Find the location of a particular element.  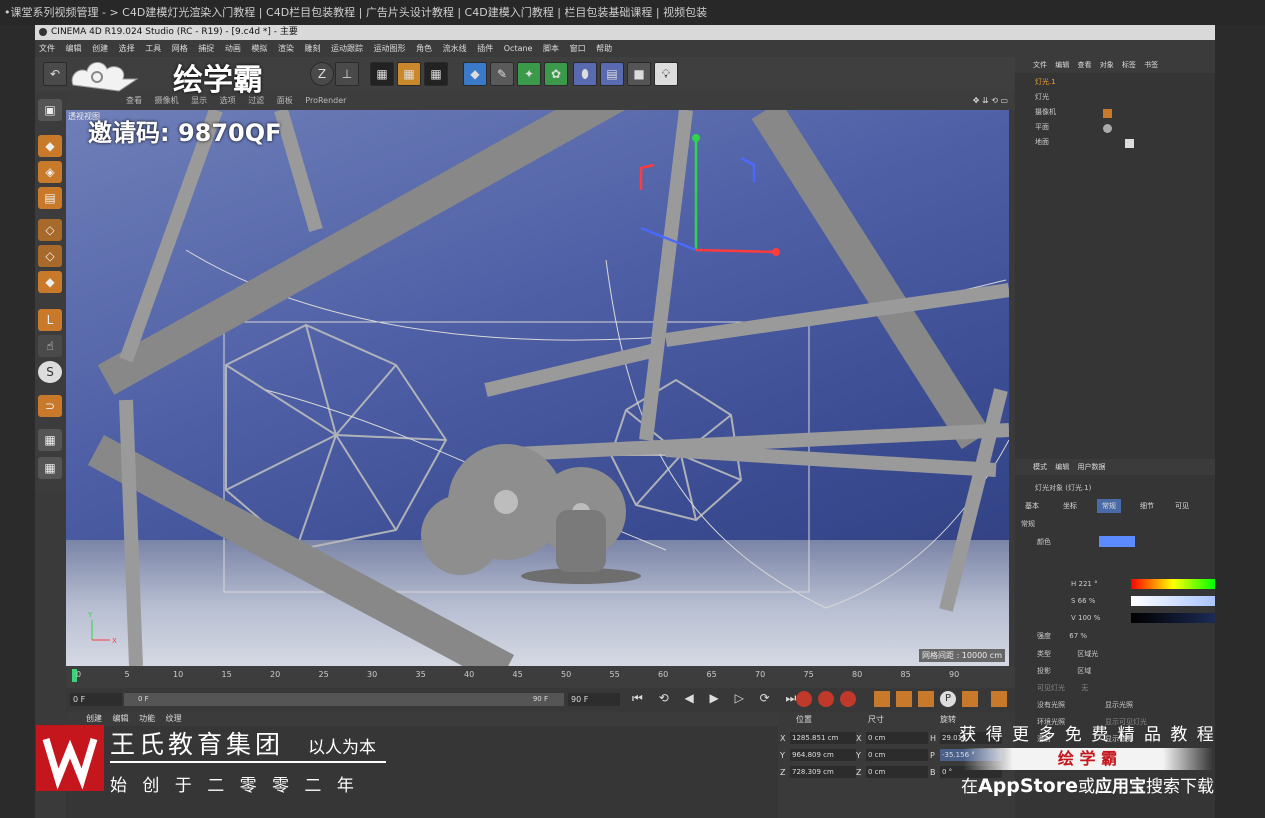

om-tab-objects: 对象 is located at coordinates (1107, 65).